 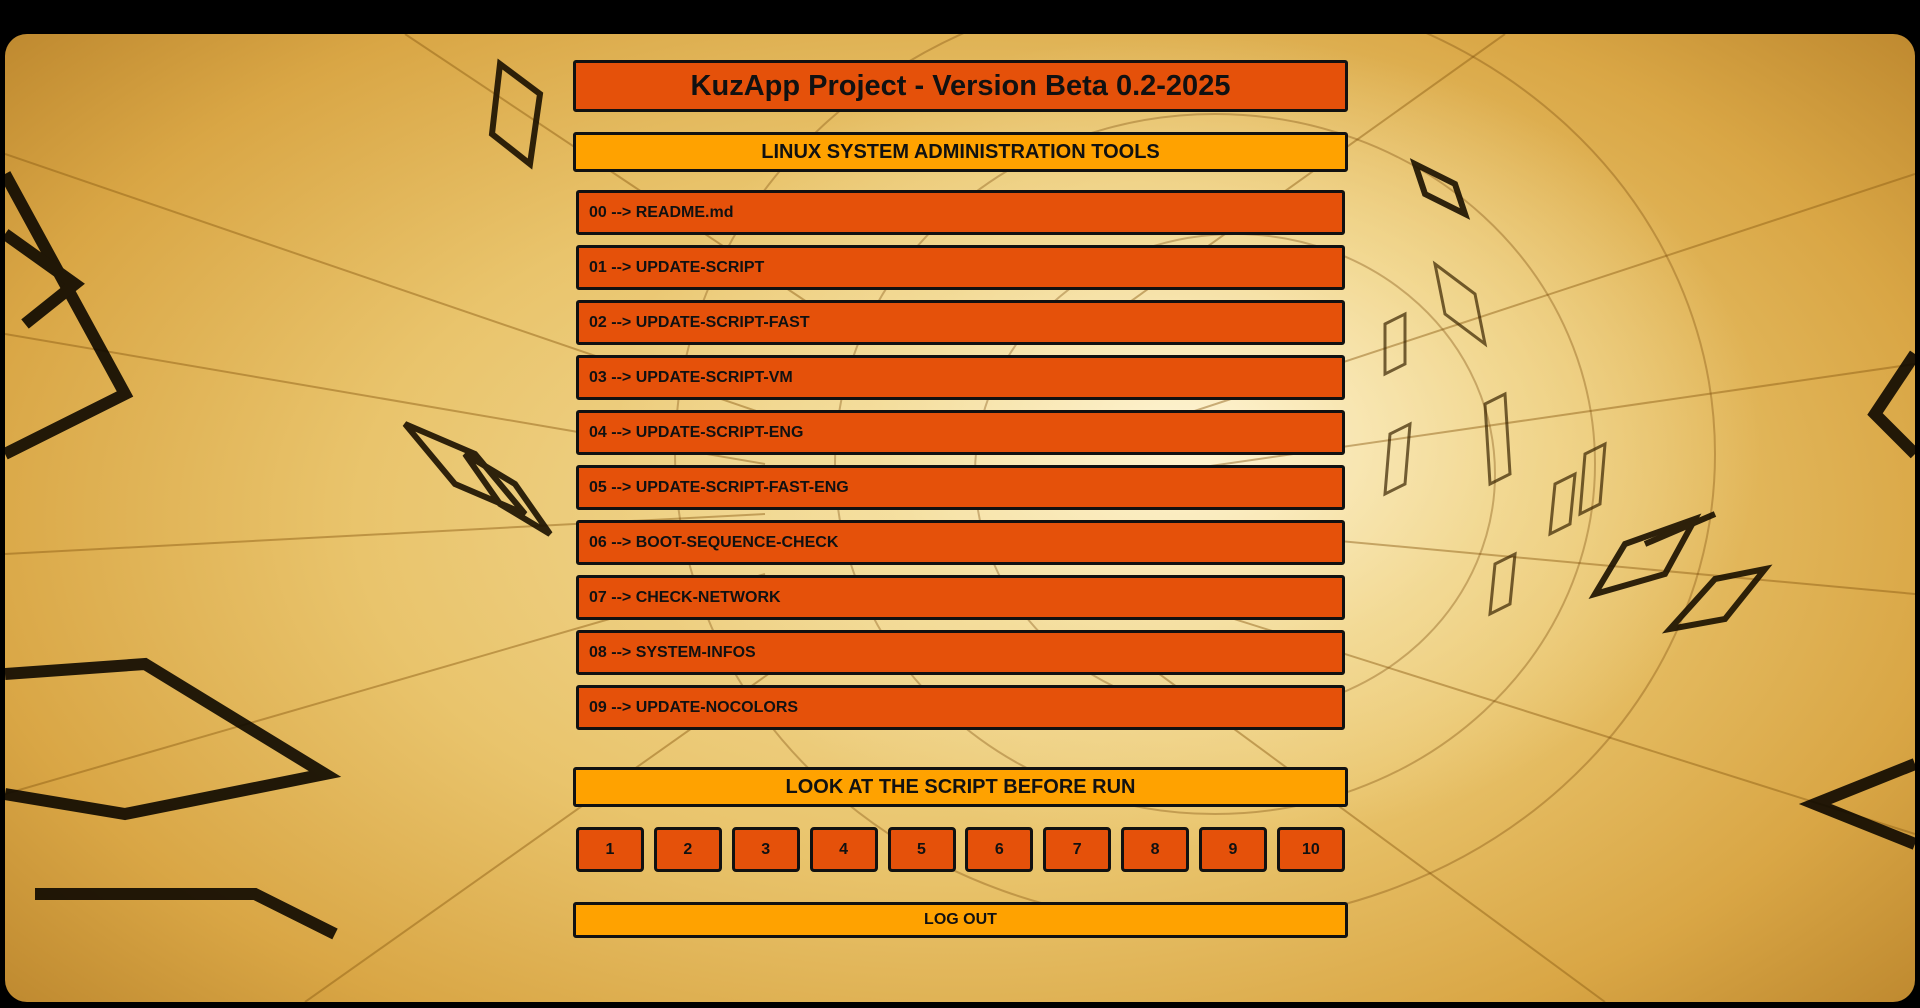 I want to click on script-view-buttons: 1 2 3 4 5 6 7 8 9 10, so click(x=960, y=849).